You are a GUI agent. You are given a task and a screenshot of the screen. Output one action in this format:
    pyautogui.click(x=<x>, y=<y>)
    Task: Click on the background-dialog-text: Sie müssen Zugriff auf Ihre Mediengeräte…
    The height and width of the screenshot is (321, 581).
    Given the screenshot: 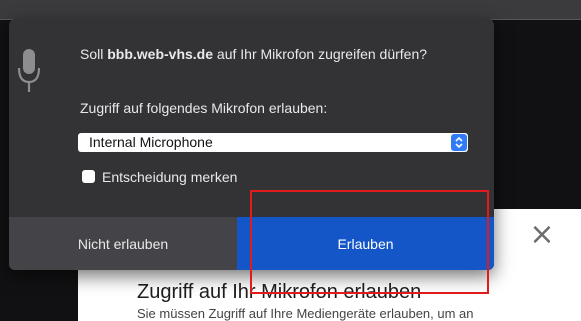 What is the action you would take?
    pyautogui.click(x=305, y=313)
    